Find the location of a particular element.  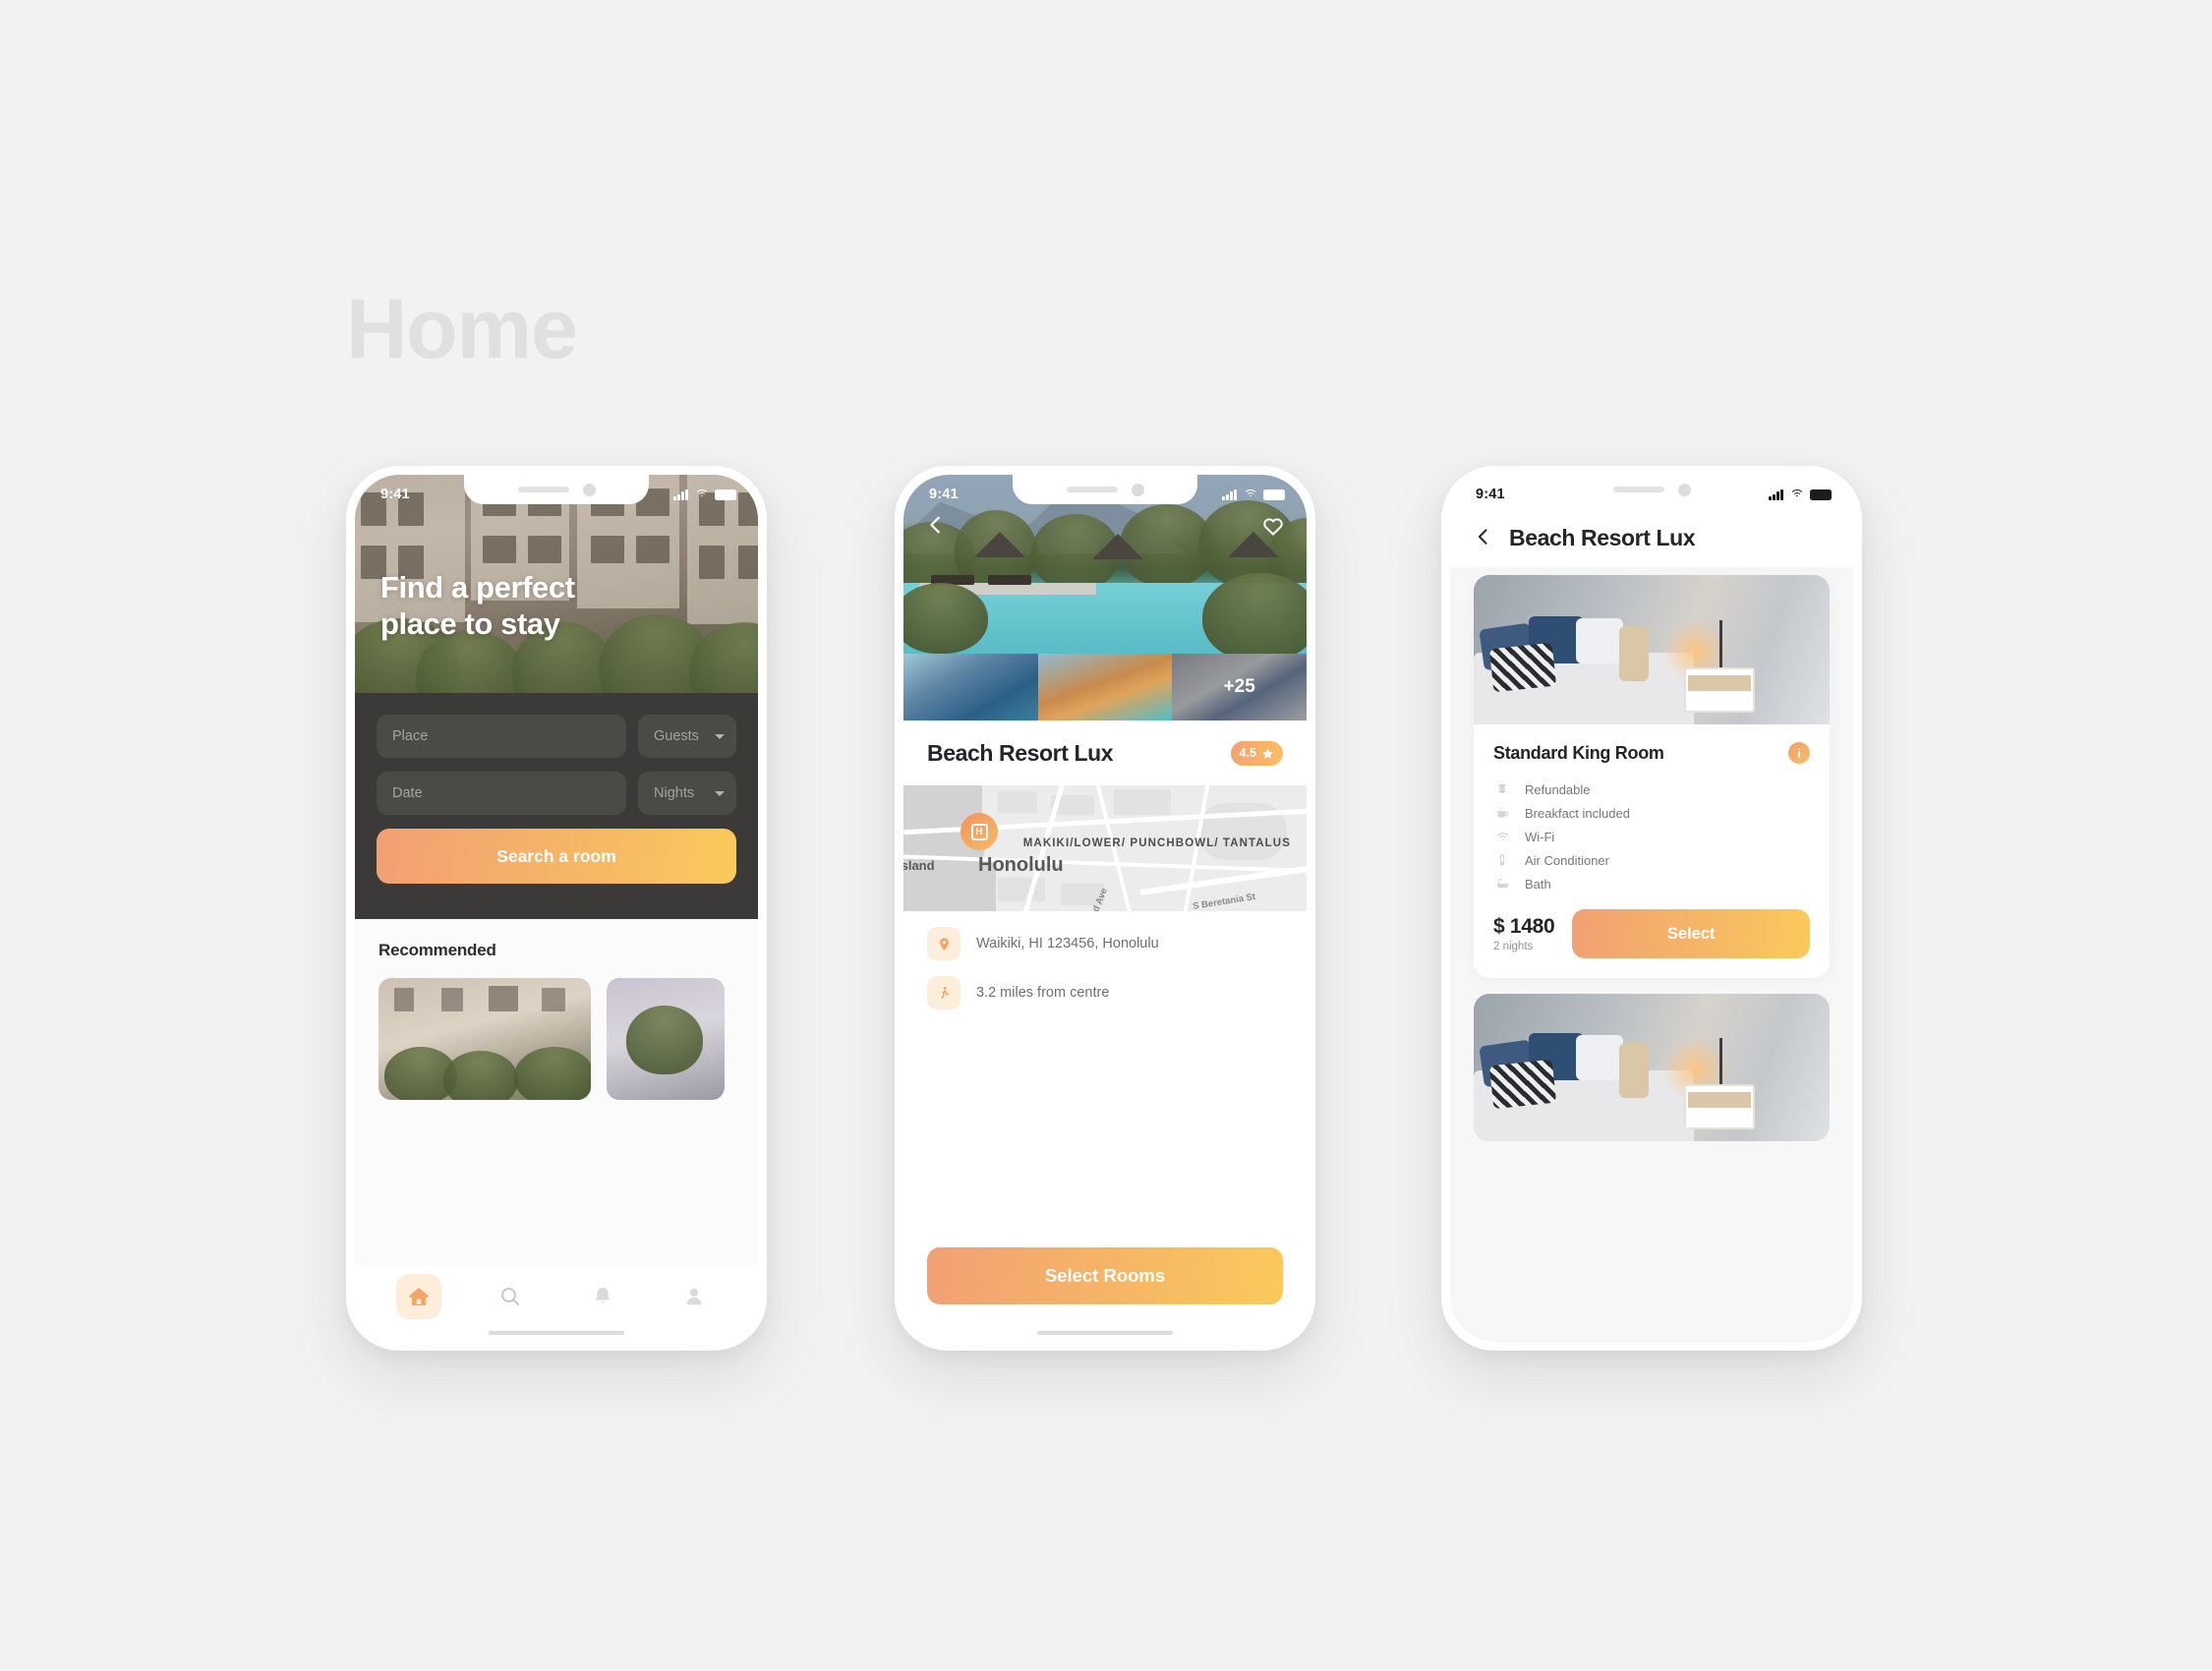

search-row-1: Place Guests is located at coordinates (556, 736).